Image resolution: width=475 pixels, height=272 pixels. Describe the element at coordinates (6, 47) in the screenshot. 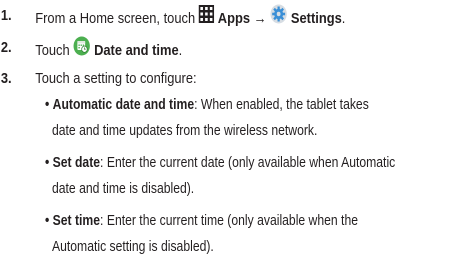

I see `step-number: 2.` at that location.